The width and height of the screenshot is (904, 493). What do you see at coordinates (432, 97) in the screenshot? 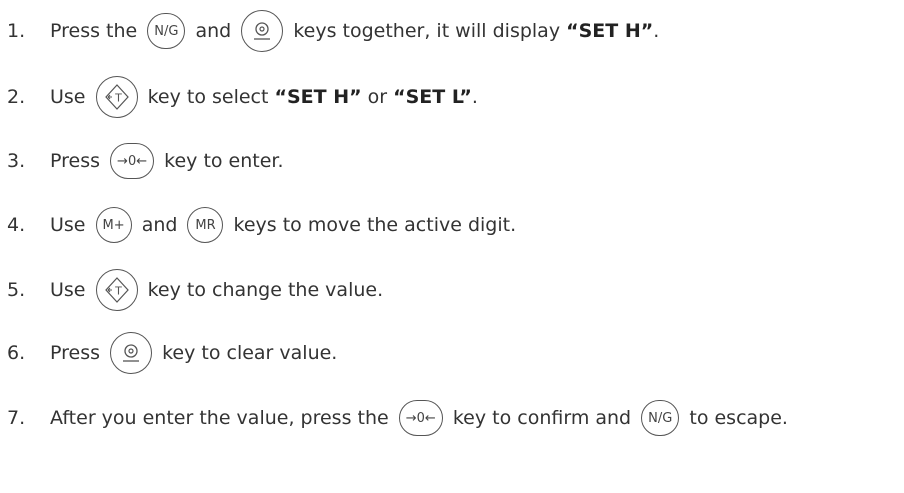
I see `display-message: “SET L”` at bounding box center [432, 97].